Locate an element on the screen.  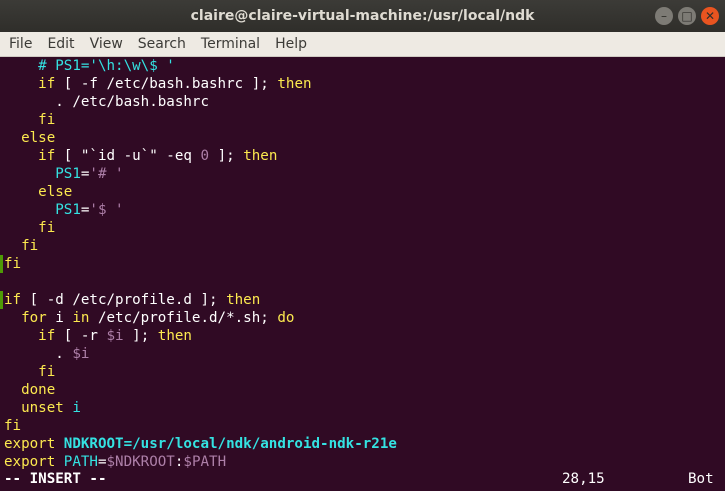
editor-line: unset i is located at coordinates (42, 408).